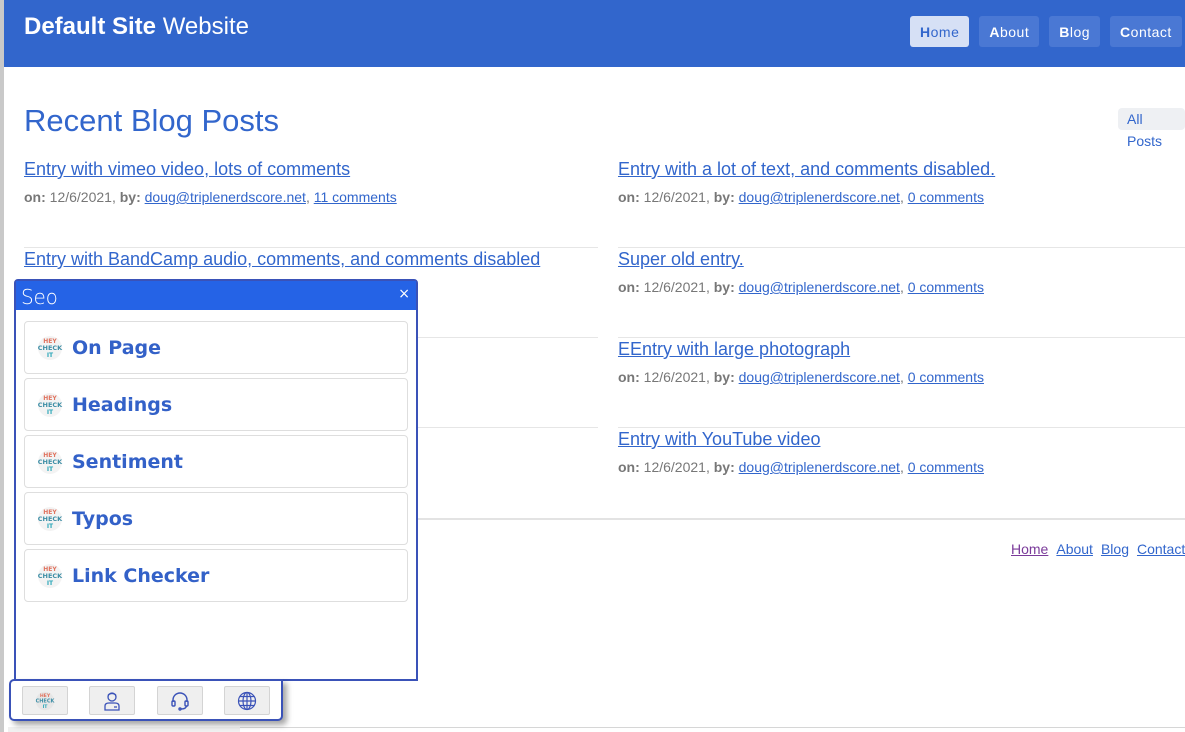  I want to click on window-left-edge, so click(2, 366).